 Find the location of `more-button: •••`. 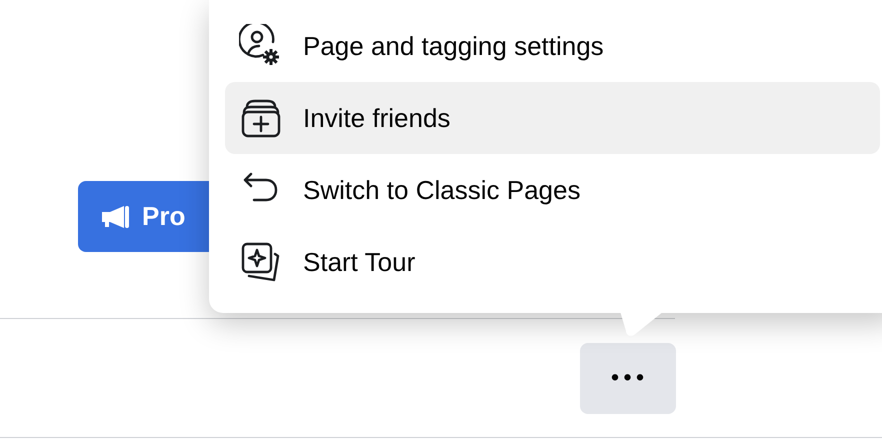

more-button: ••• is located at coordinates (628, 378).